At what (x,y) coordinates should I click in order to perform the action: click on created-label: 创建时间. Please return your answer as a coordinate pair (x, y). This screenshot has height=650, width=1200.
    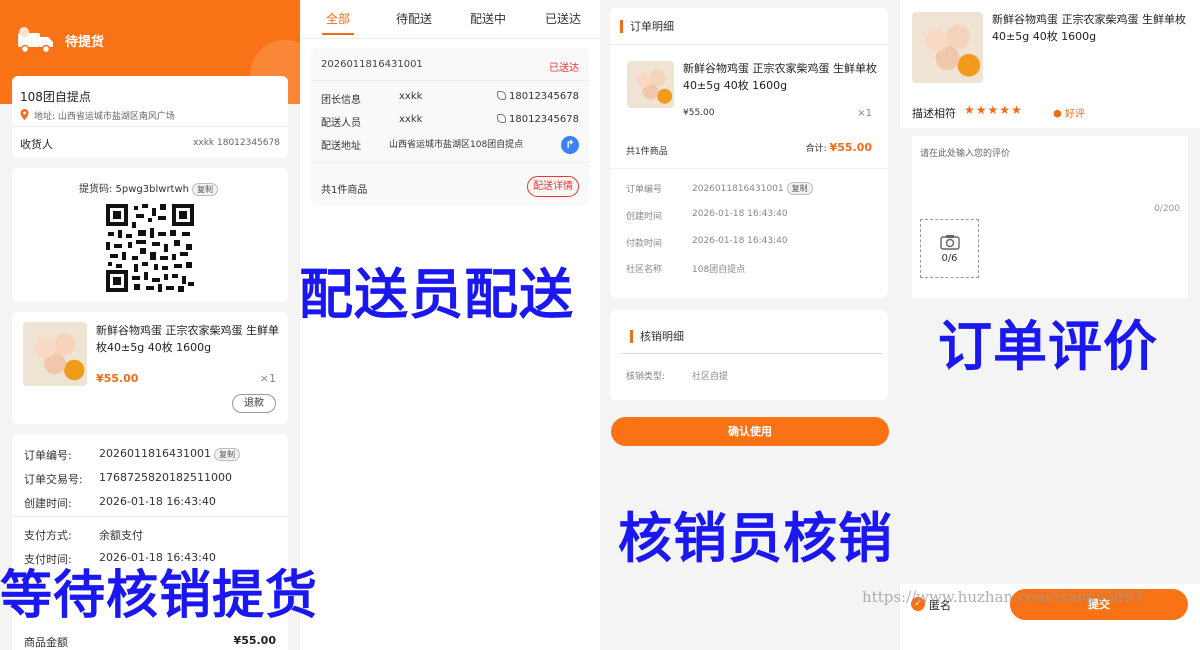
    Looking at the image, I should click on (644, 217).